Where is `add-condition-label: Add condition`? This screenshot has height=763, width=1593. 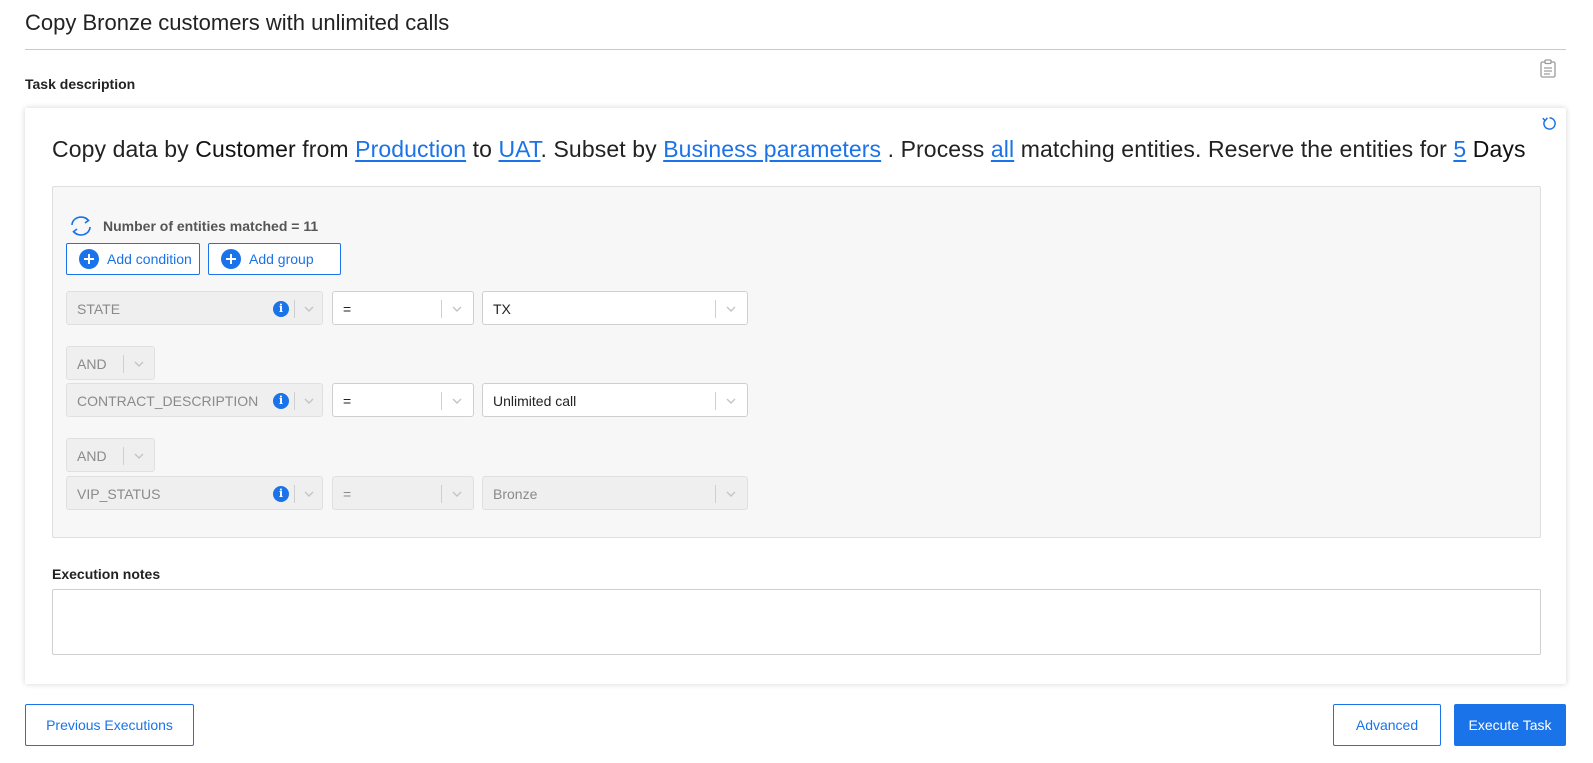 add-condition-label: Add condition is located at coordinates (149, 259).